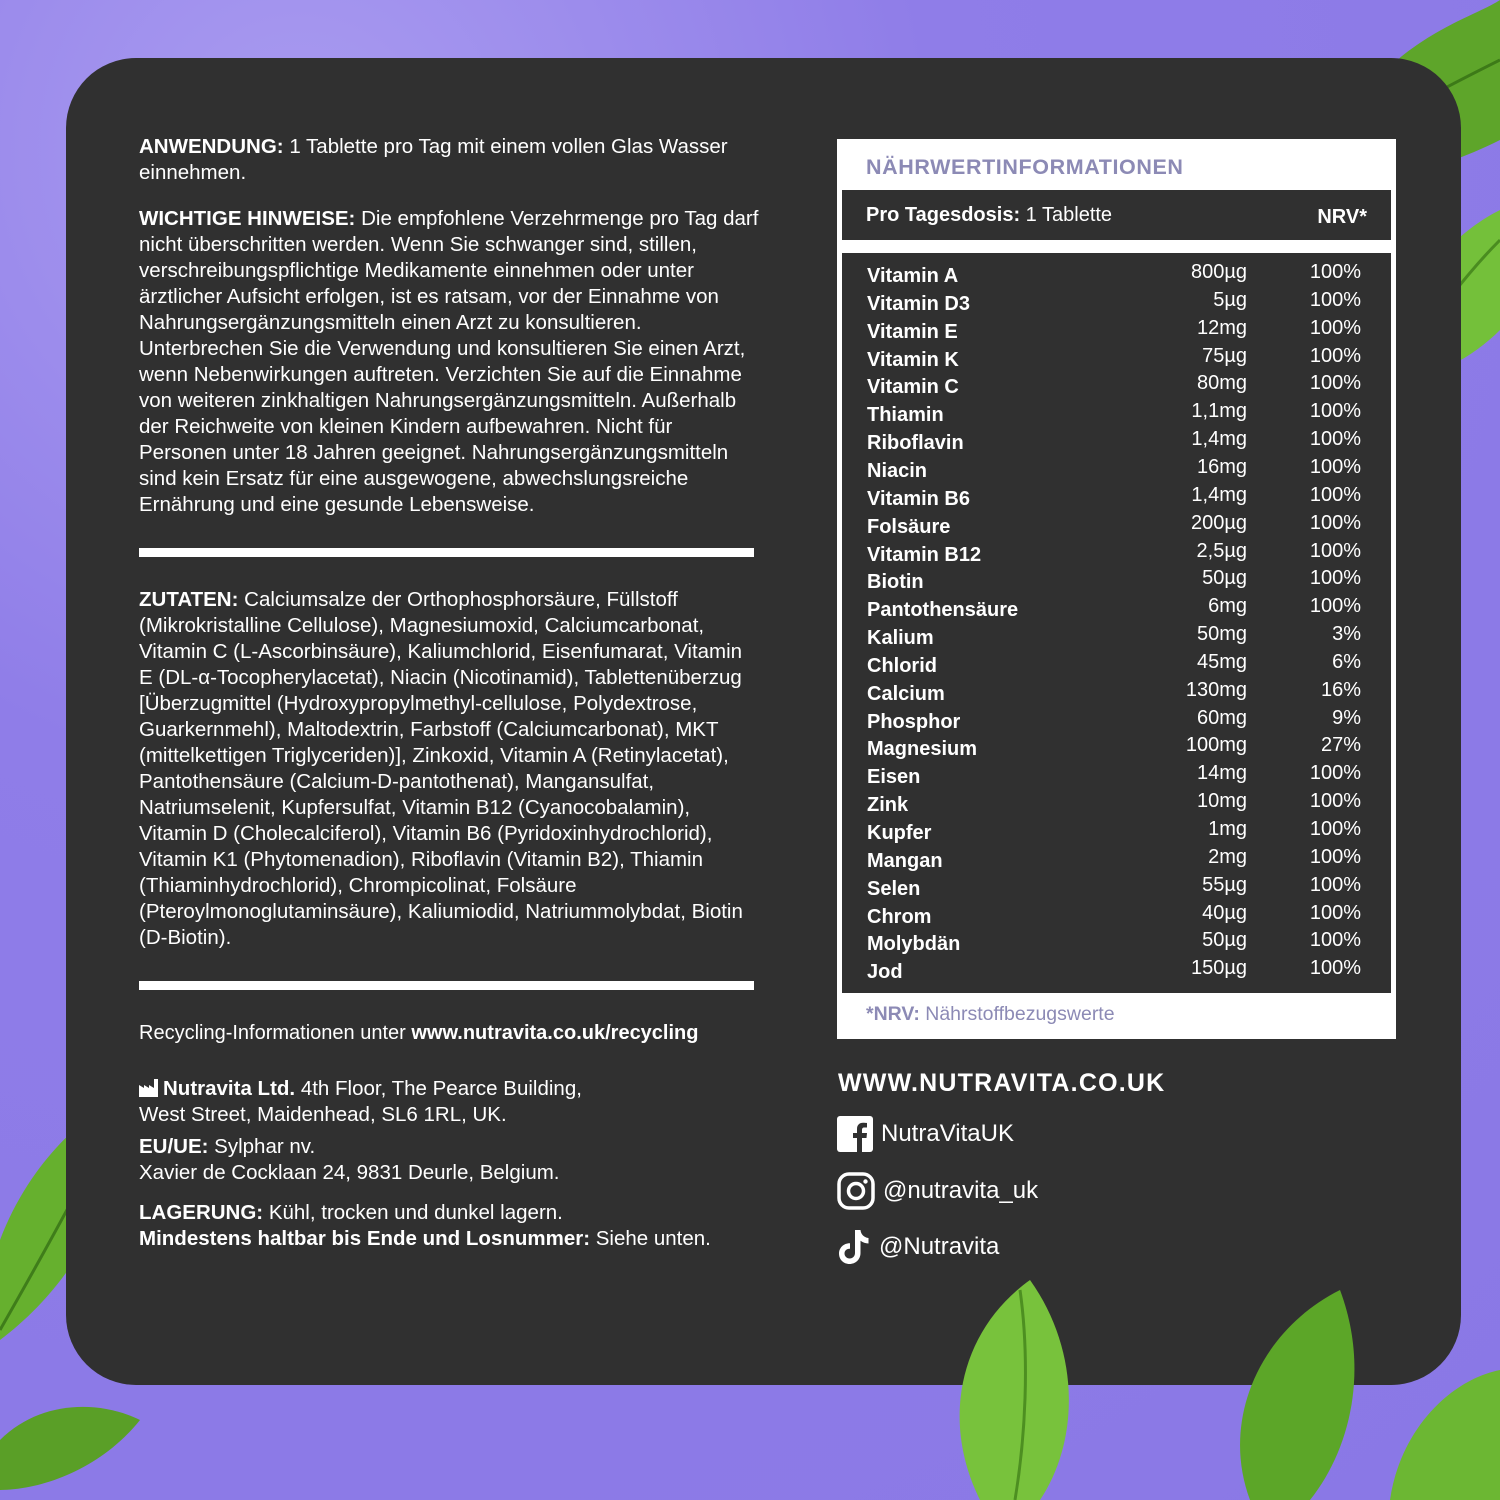 This screenshot has width=1500, height=1500. Describe the element at coordinates (1116, 331) in the screenshot. I see `nutrient-row: Vitamin E 12mg 100%` at that location.